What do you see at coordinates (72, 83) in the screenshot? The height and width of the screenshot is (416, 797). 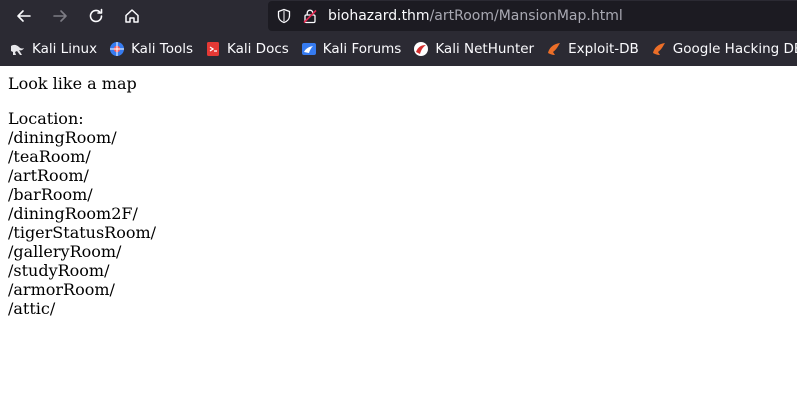 I see `page-heading: Look like a map` at bounding box center [72, 83].